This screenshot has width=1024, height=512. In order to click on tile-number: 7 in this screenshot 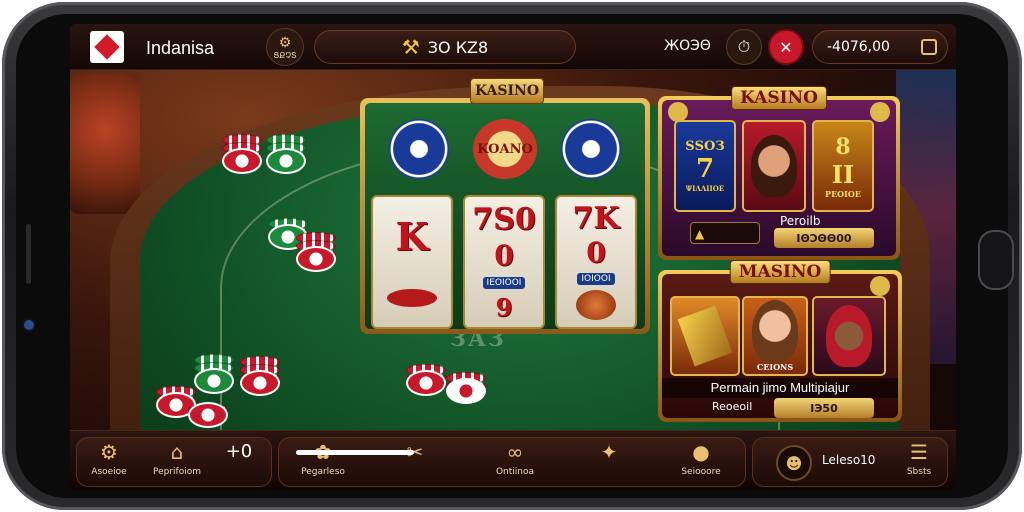, I will do `click(705, 169)`.